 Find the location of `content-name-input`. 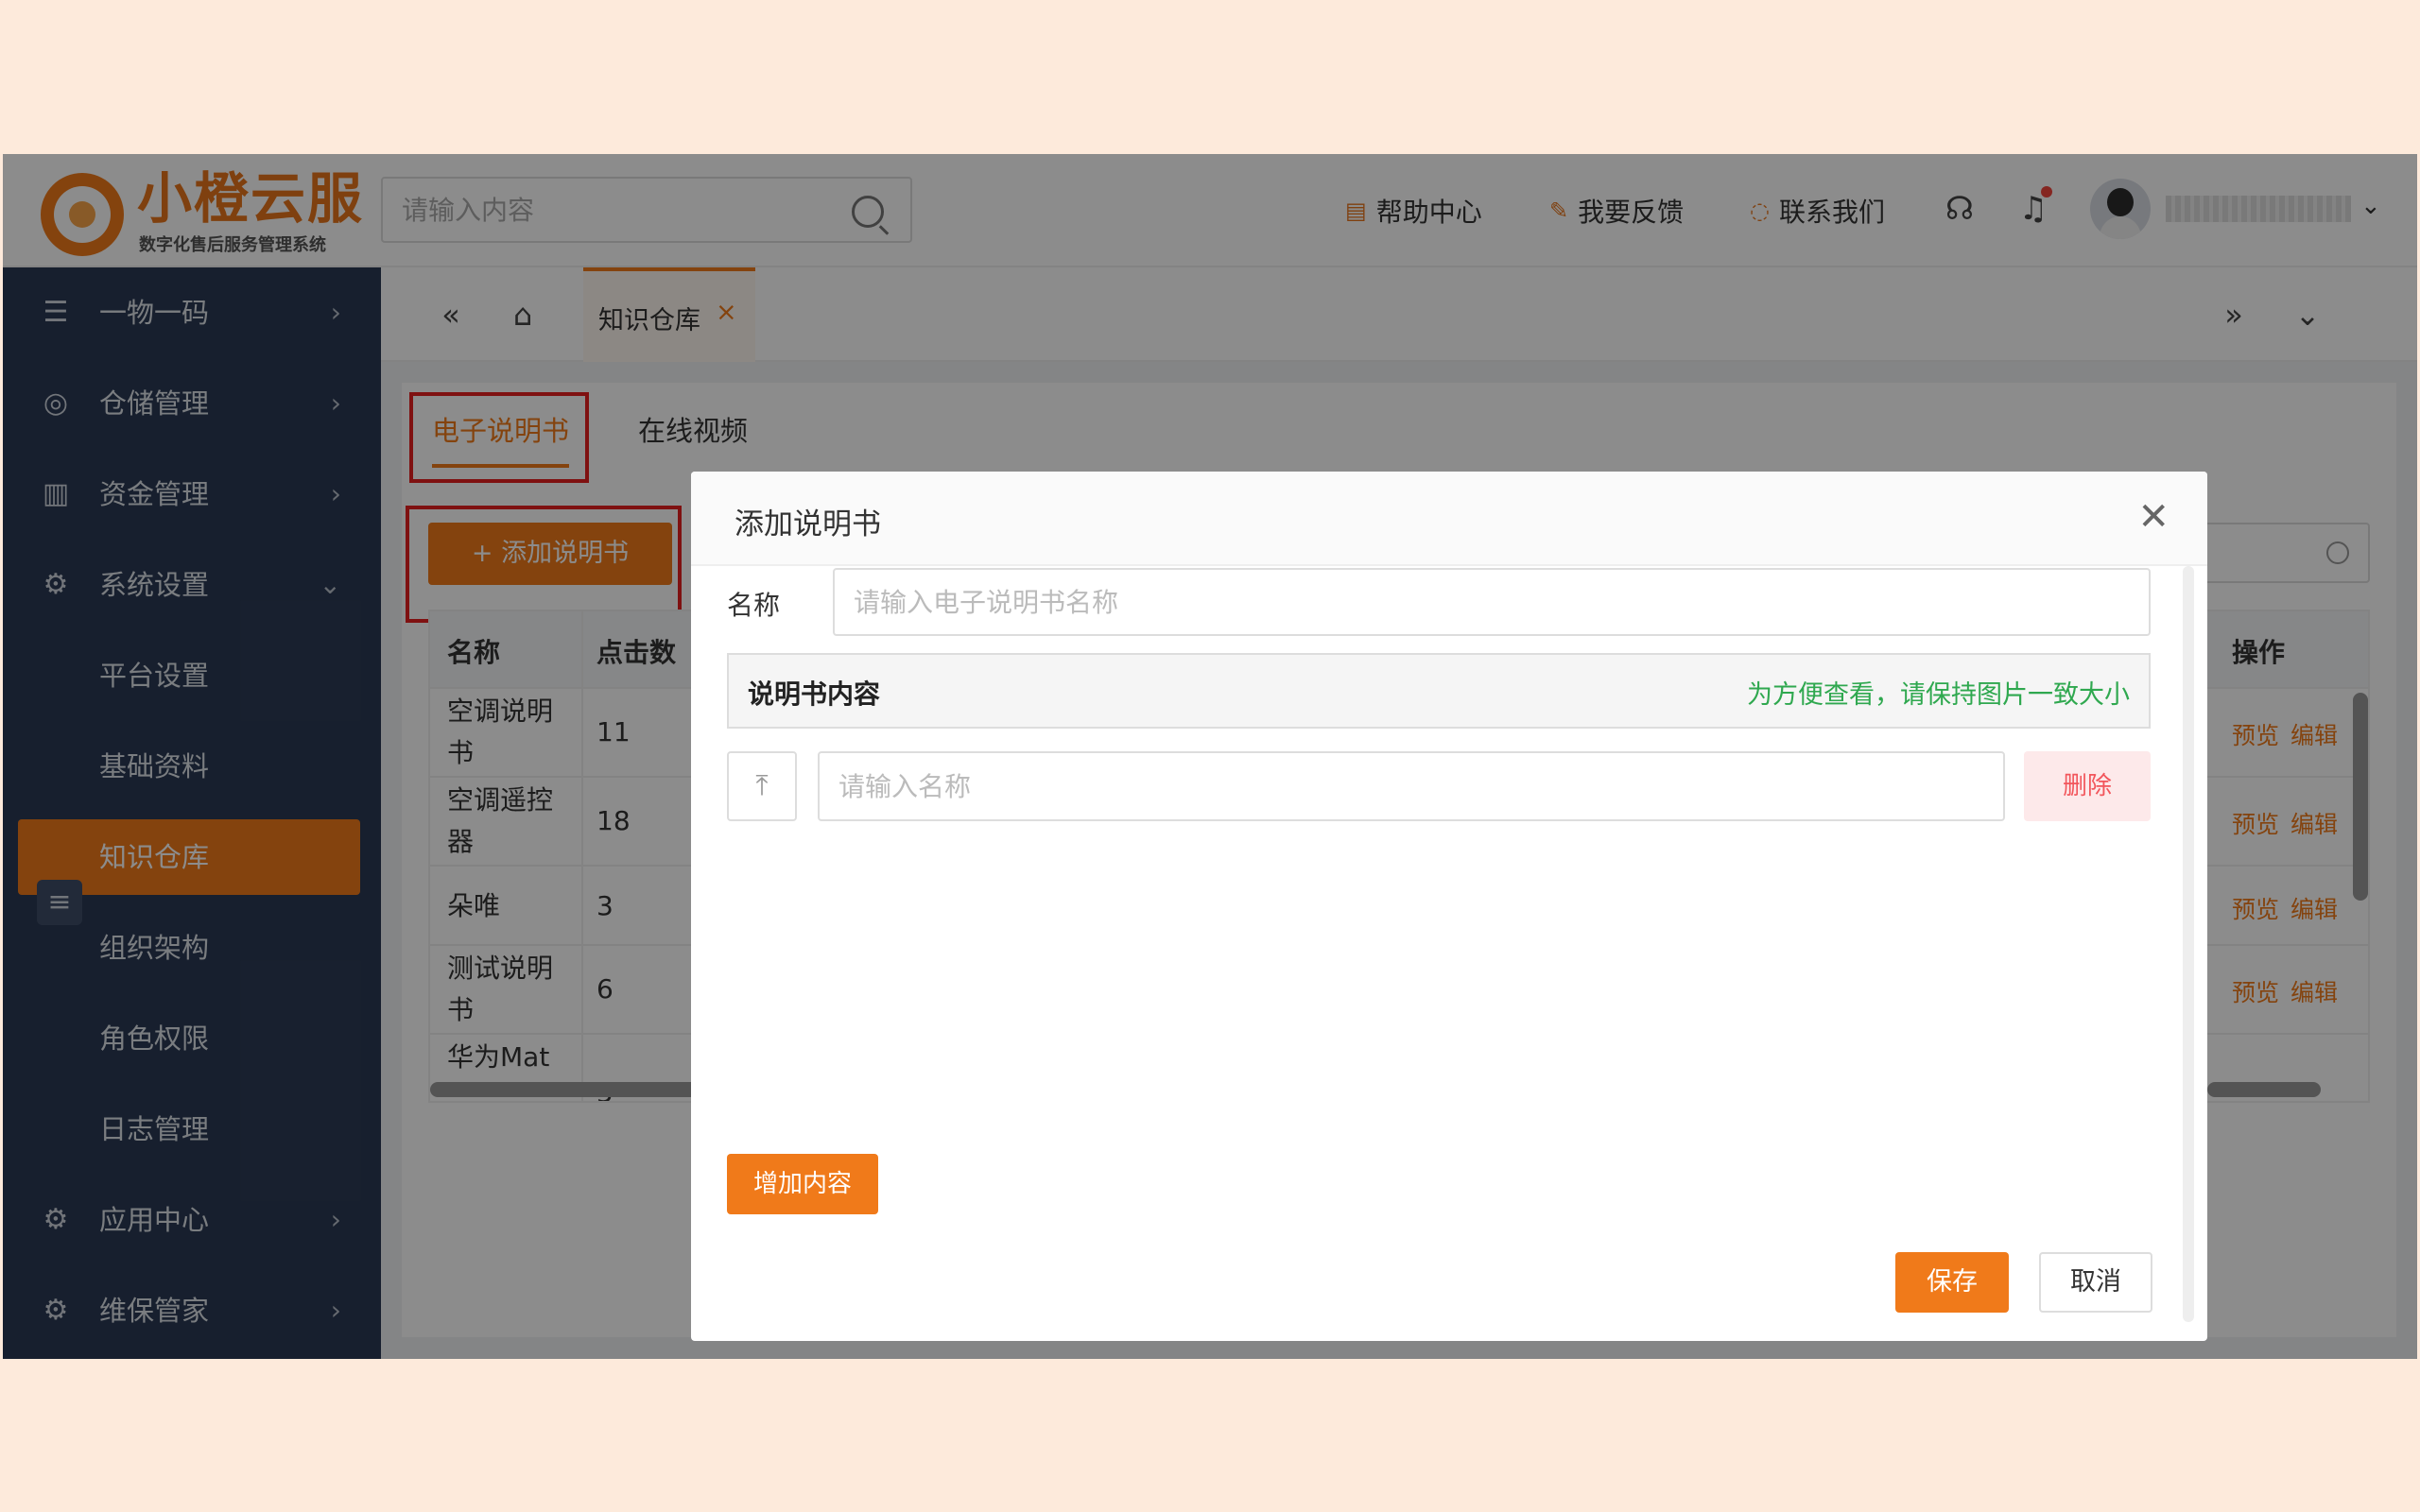

content-name-input is located at coordinates (1411, 786).